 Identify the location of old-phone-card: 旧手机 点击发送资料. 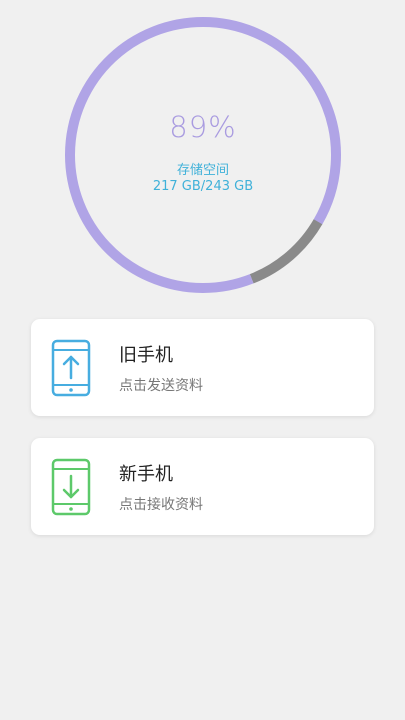
(202, 367).